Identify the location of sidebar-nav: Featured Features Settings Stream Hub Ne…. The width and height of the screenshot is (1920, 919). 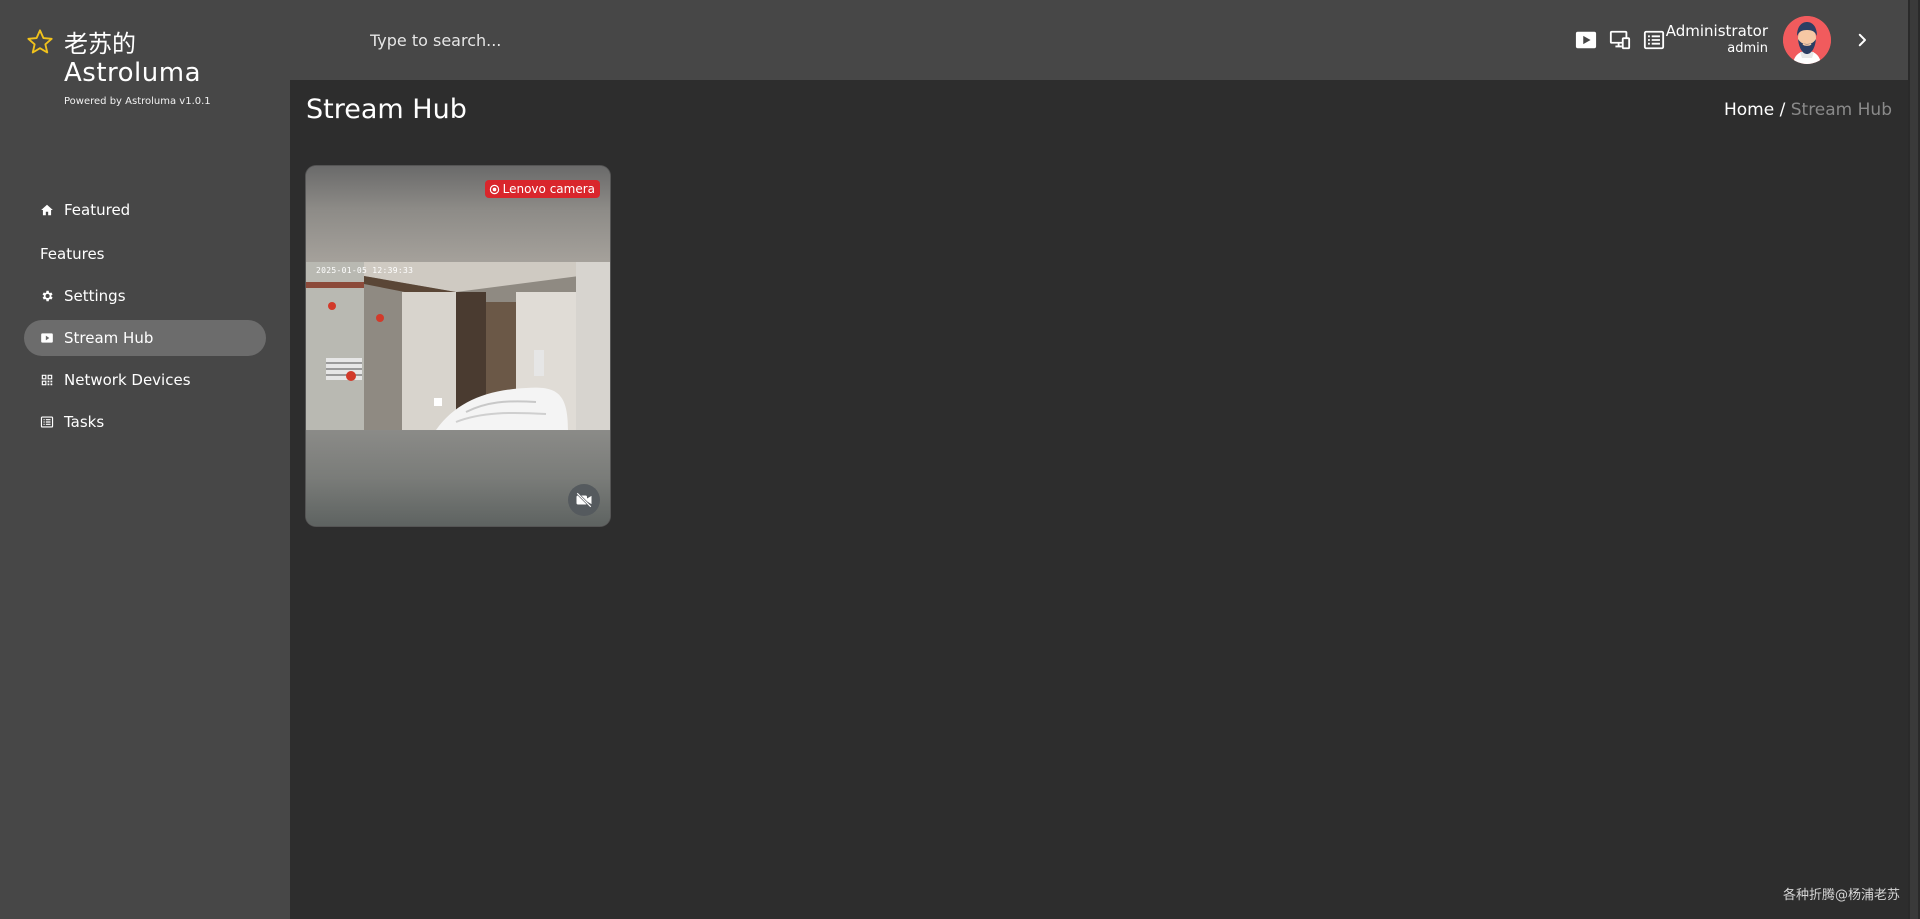
(145, 319).